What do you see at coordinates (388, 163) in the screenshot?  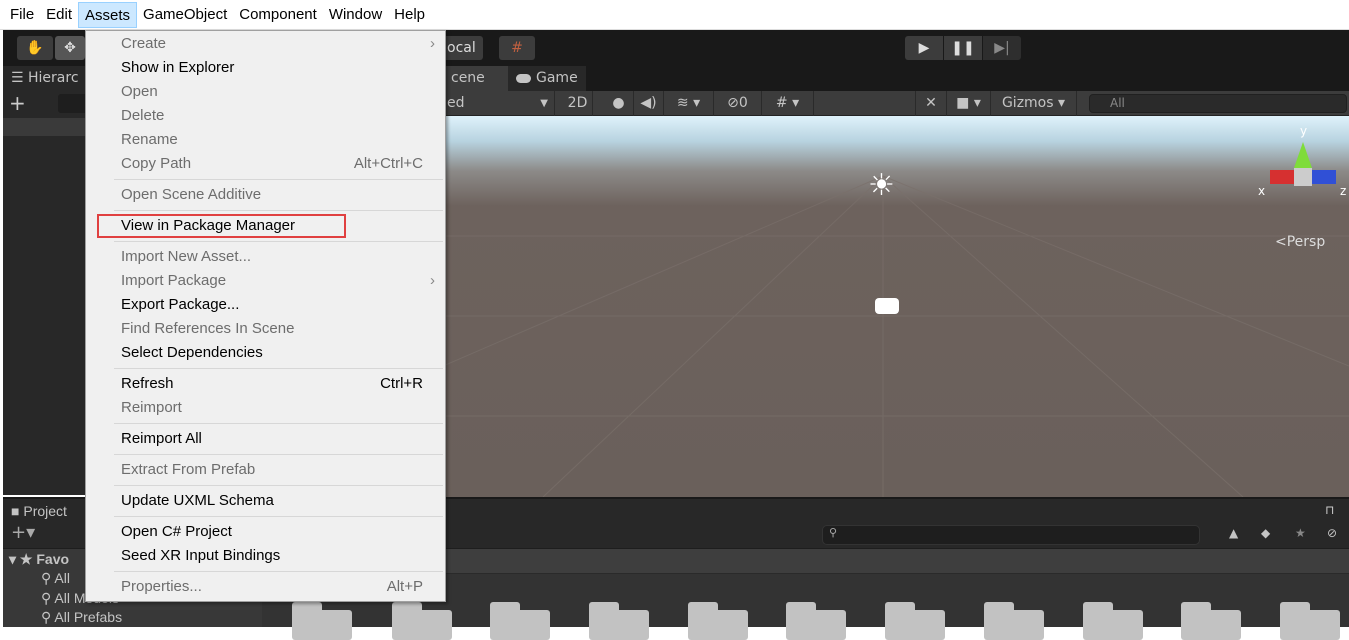 I see `shortcut-label: Alt+Ctrl+C` at bounding box center [388, 163].